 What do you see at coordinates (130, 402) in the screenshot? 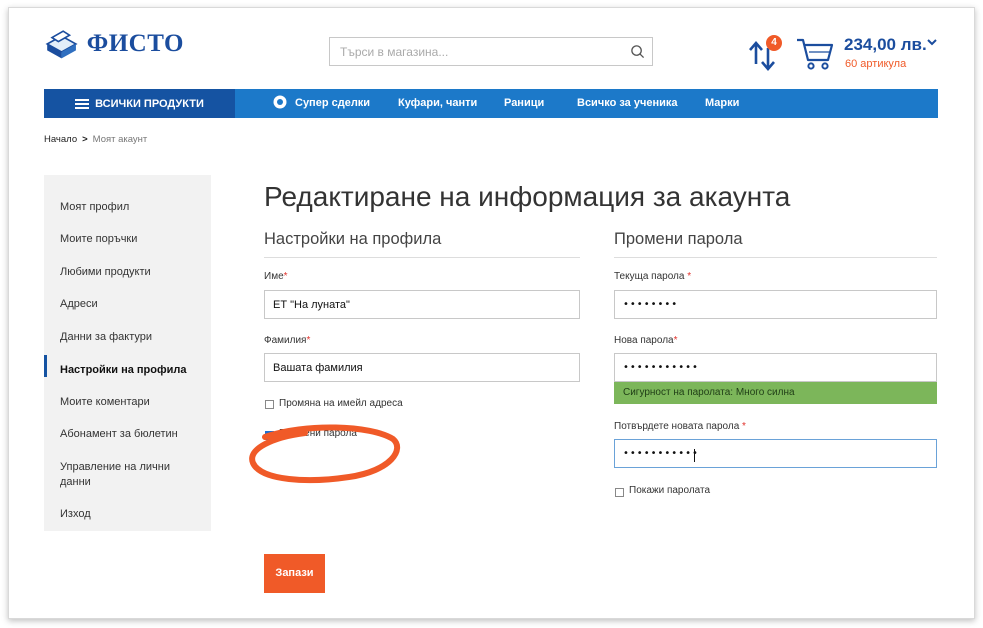
I see `sidebar-item-comments: Моите коментари` at bounding box center [130, 402].